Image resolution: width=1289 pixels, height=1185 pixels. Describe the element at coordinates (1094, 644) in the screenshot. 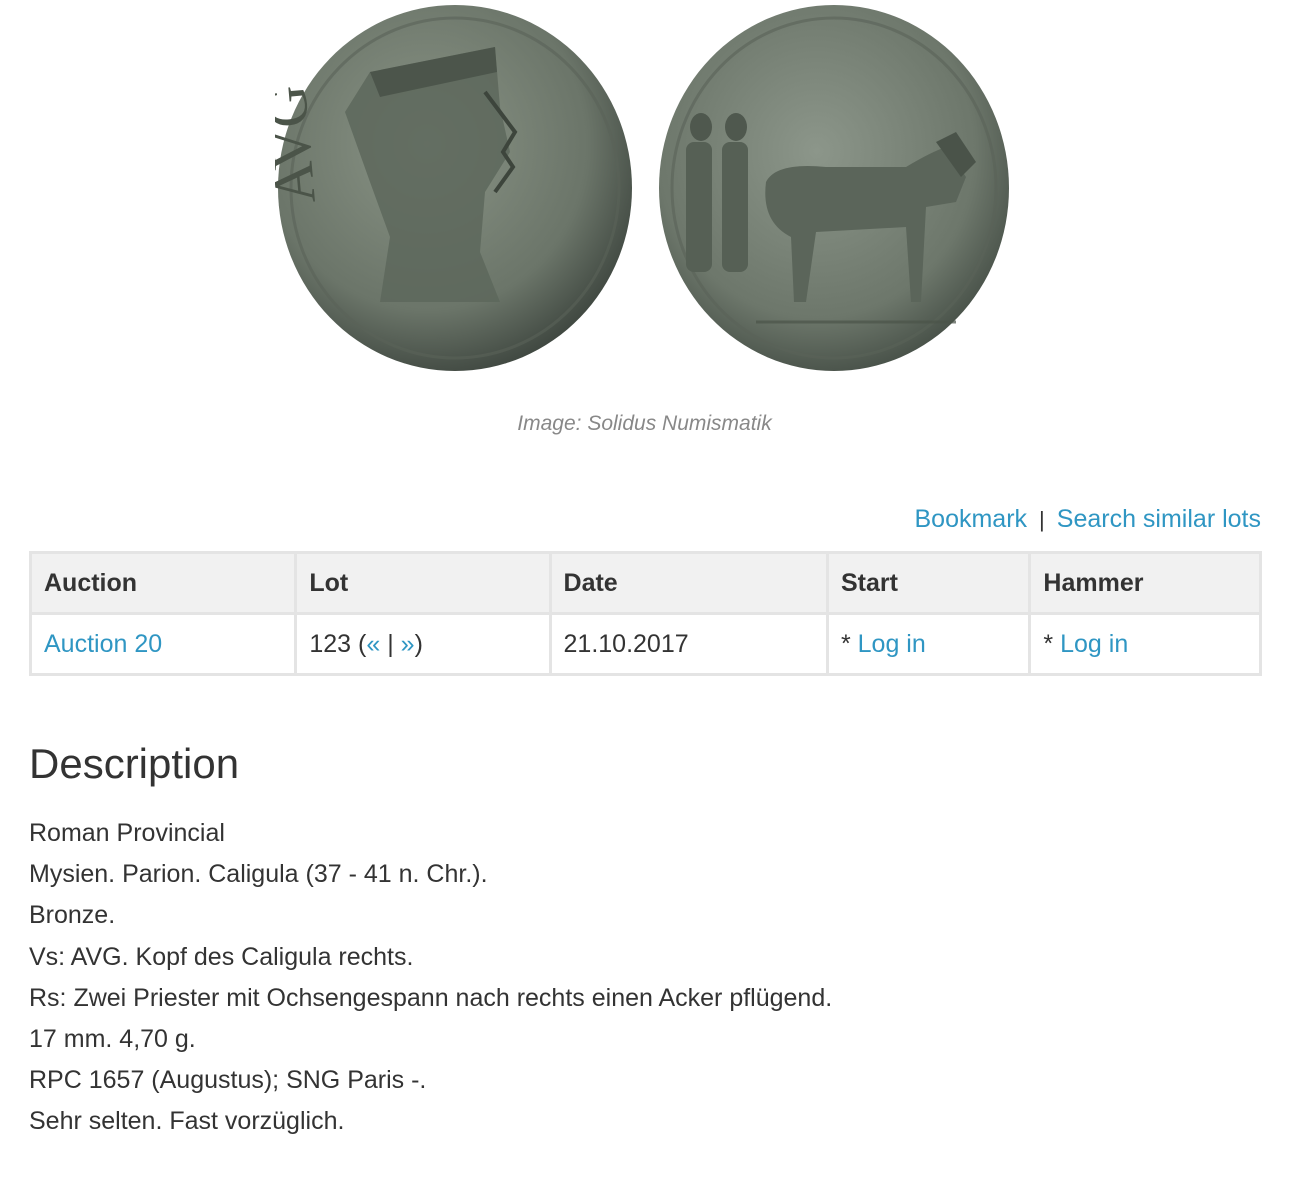

I see `hammer-login-link: Log in` at that location.